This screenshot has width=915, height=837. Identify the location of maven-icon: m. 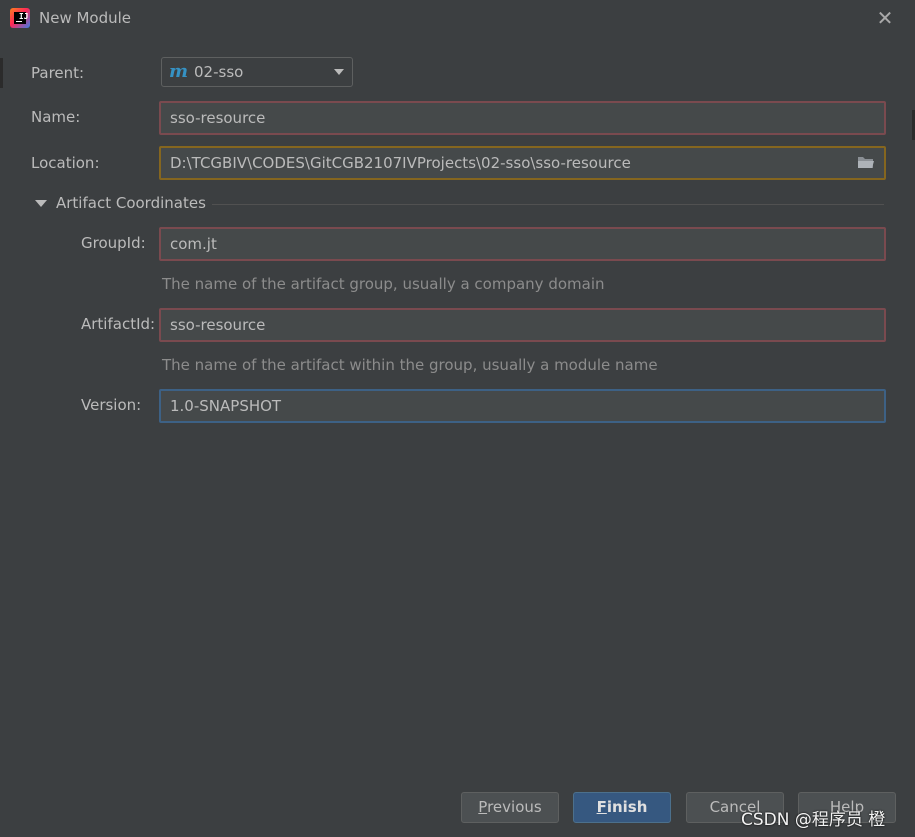
(179, 71).